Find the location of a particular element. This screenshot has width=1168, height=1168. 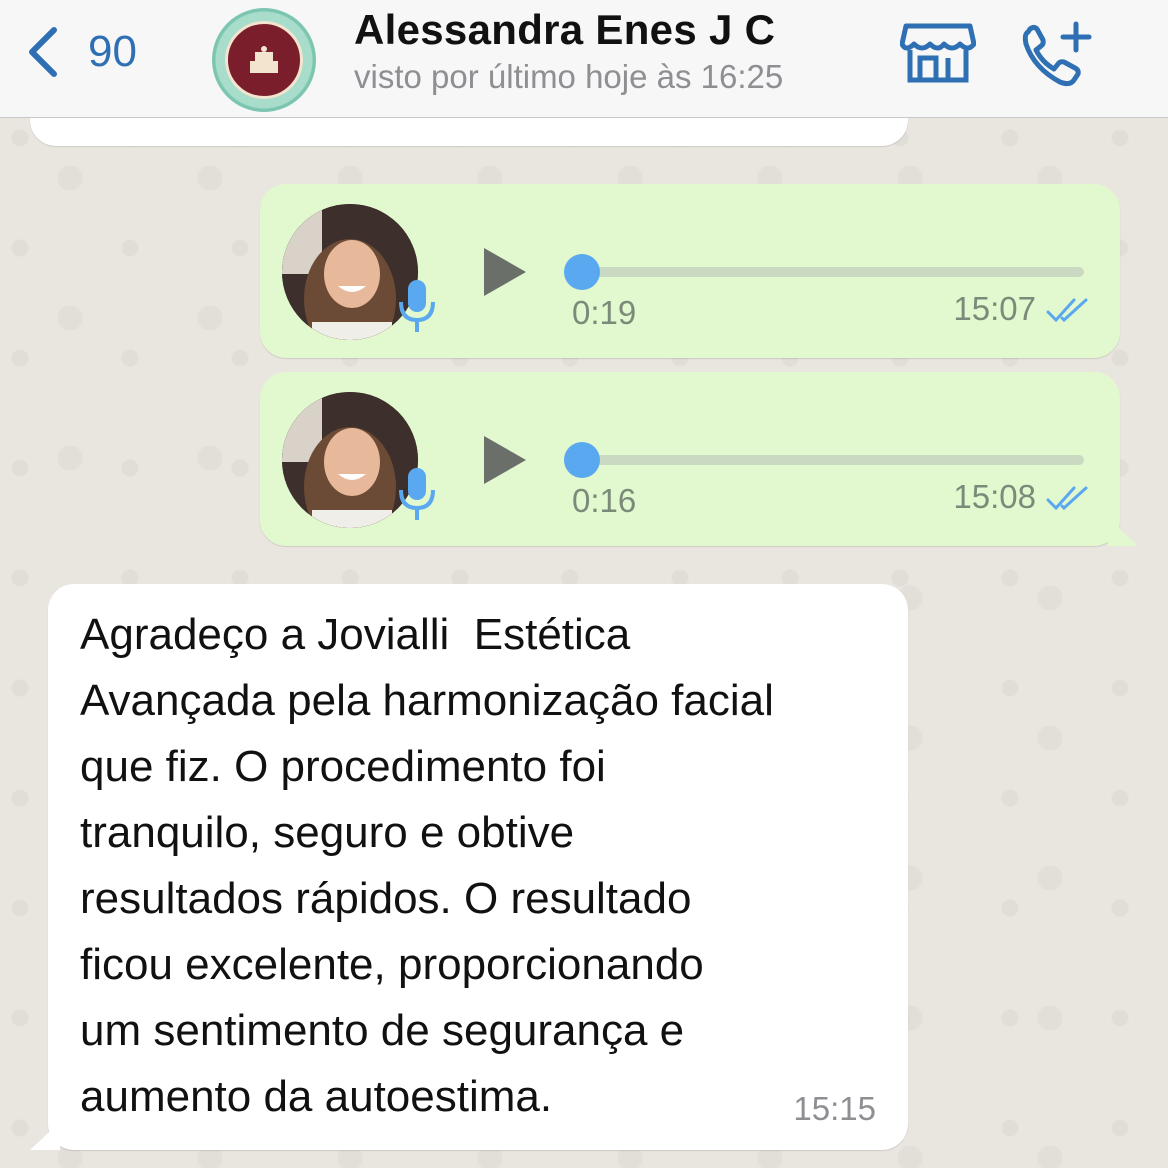

voice-message: 0:16 15:08 is located at coordinates (690, 459).